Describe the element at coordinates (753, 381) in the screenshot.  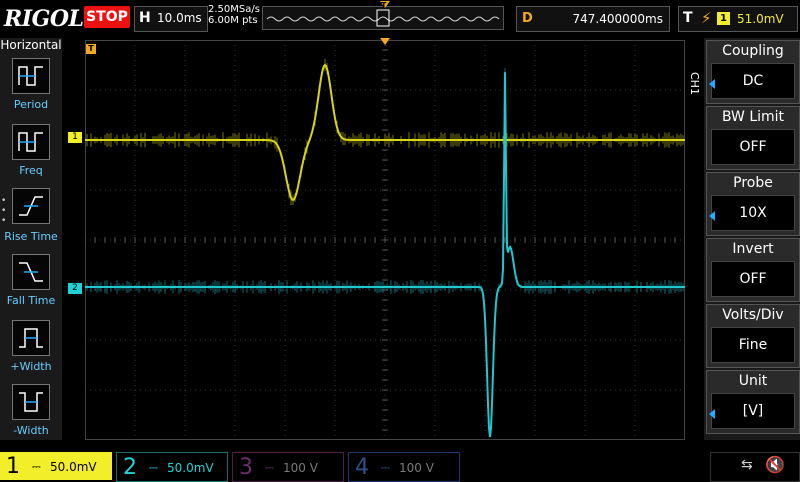
I see `unit-title: Unit` at that location.